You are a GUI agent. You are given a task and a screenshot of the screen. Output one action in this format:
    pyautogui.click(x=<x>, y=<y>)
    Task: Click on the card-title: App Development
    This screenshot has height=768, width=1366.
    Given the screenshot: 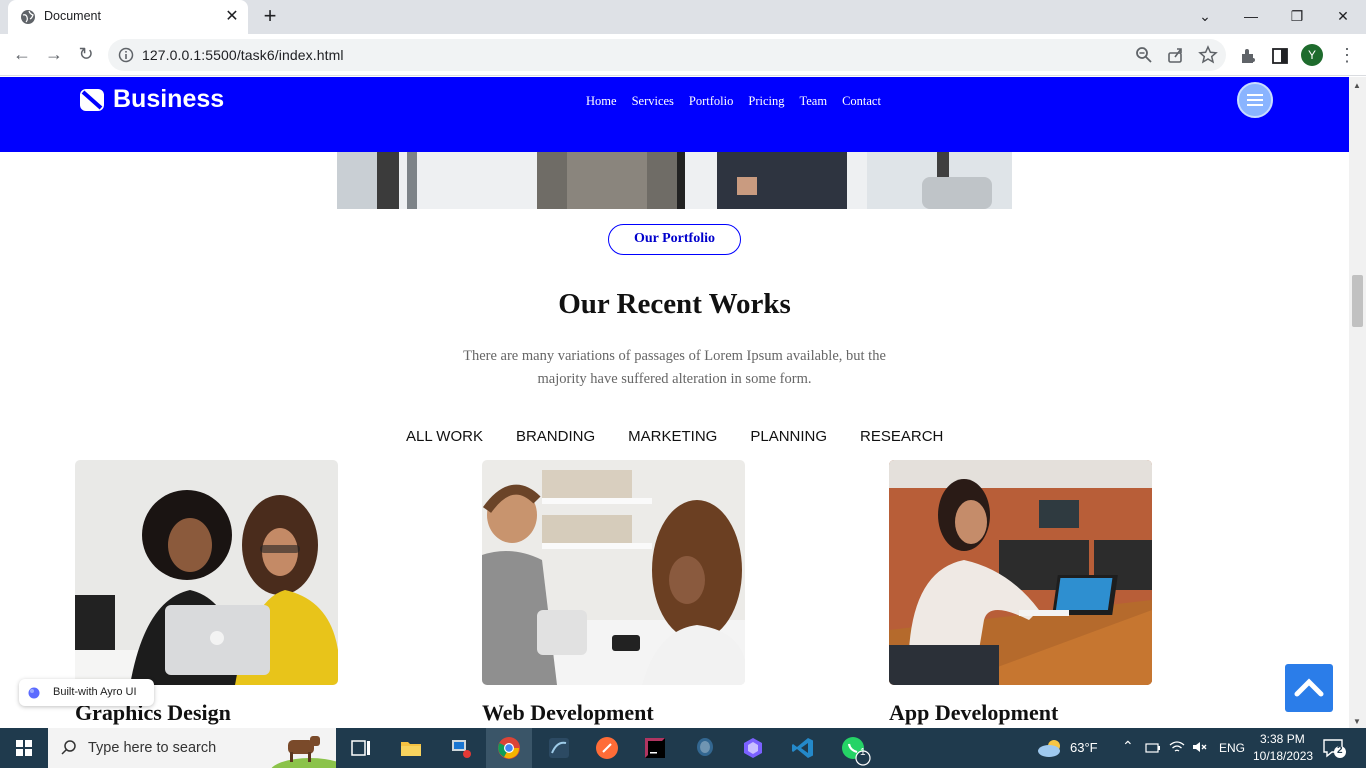 What is the action you would take?
    pyautogui.click(x=1020, y=713)
    